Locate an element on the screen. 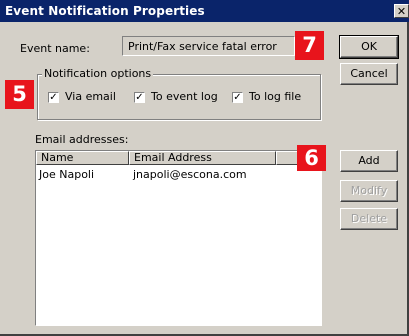 The height and width of the screenshot is (336, 409). window-title: Event Notification Properties is located at coordinates (105, 11).